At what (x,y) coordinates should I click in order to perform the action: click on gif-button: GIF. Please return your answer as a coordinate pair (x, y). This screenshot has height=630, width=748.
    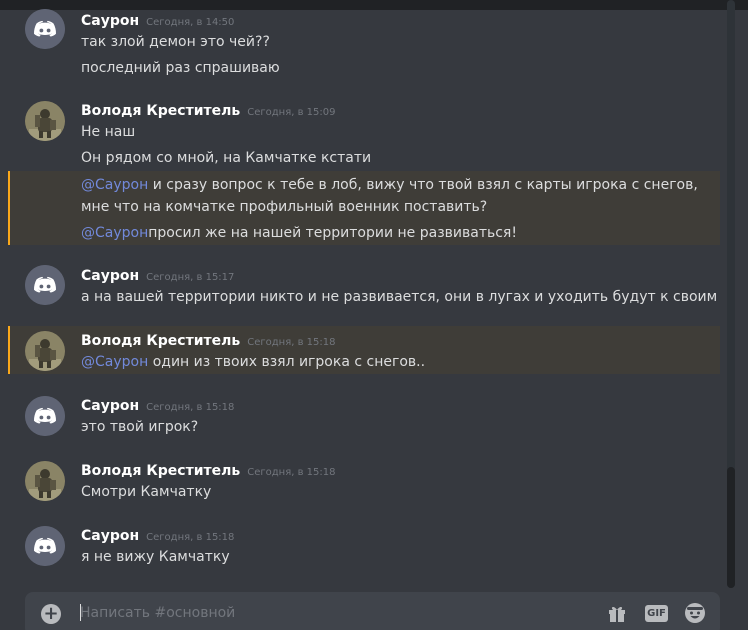
    Looking at the image, I should click on (656, 613).